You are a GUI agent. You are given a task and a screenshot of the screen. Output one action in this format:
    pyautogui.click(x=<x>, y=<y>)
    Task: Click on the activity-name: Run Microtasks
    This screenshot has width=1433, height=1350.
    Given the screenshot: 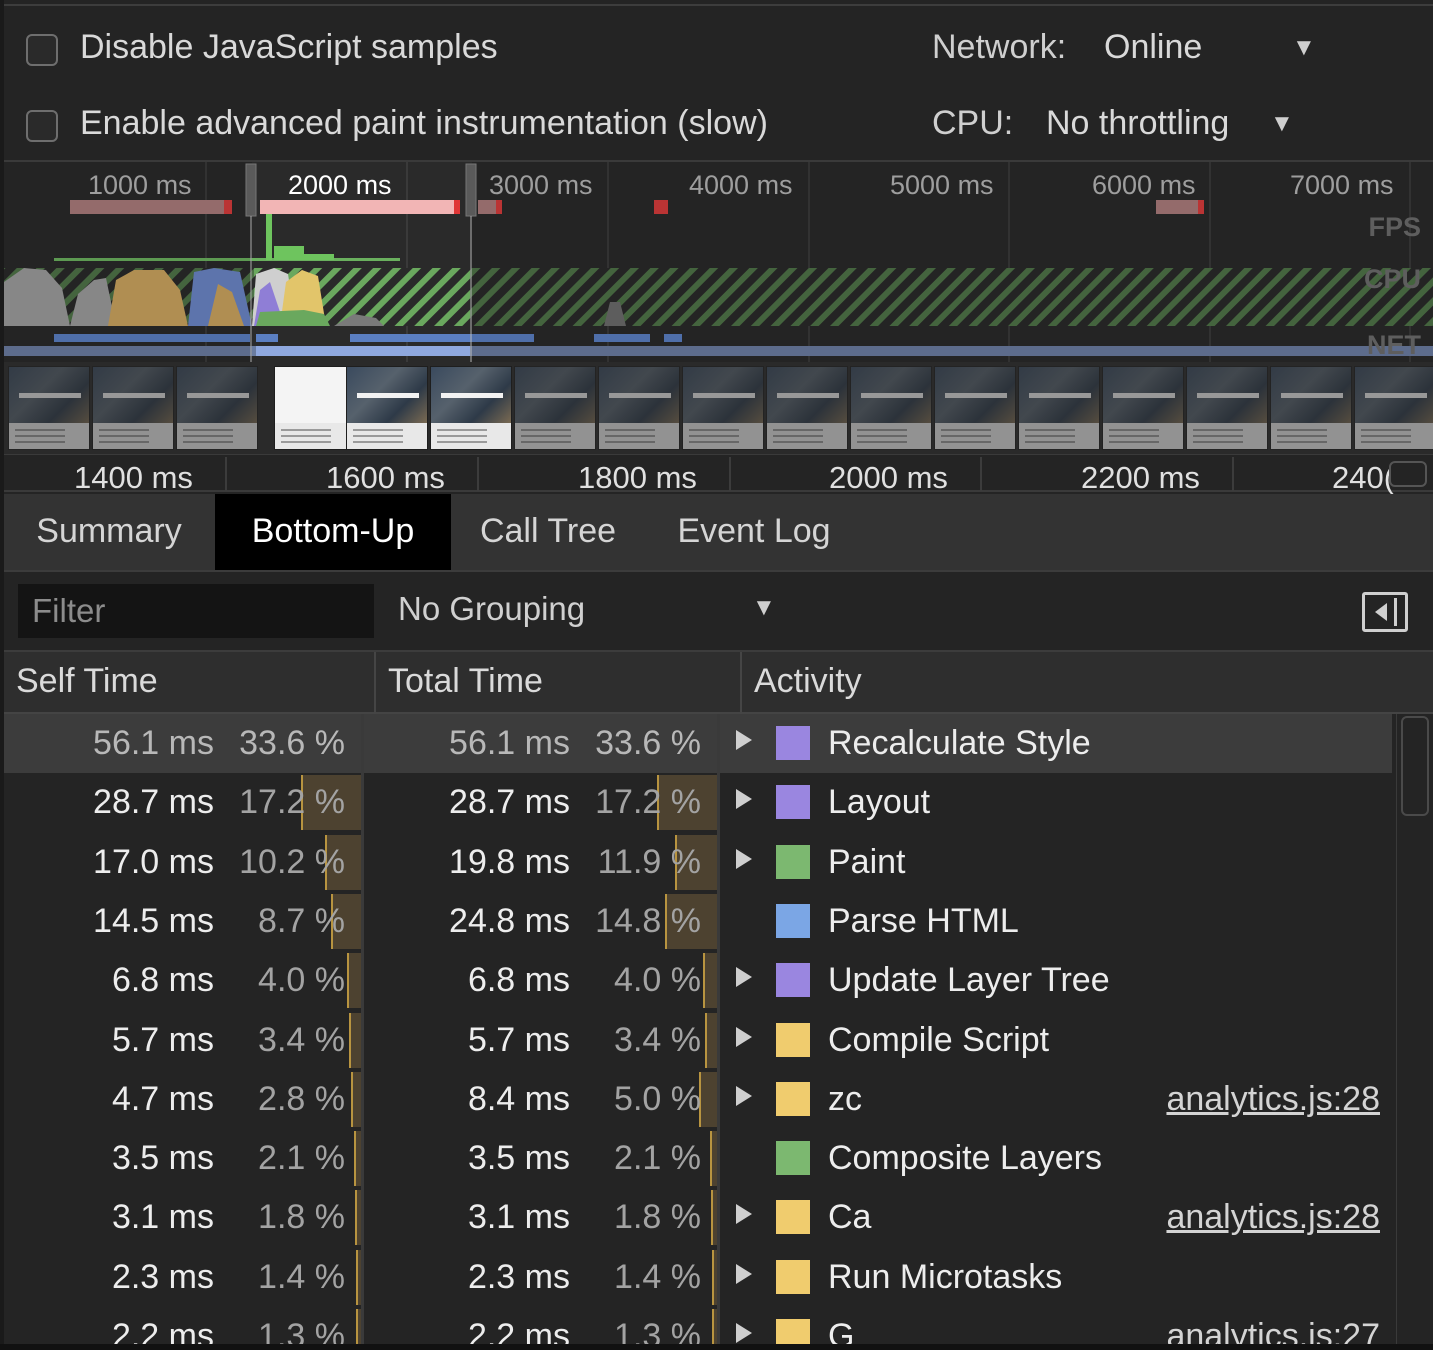 What is the action you would take?
    pyautogui.click(x=945, y=1277)
    